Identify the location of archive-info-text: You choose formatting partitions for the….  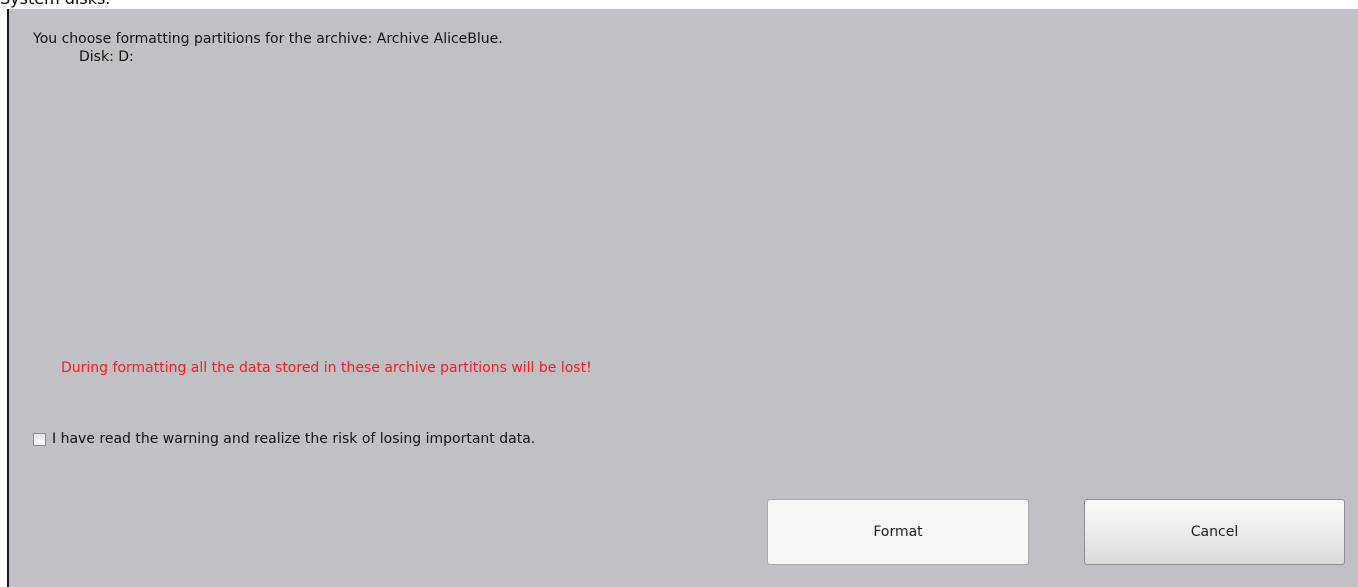
(268, 39).